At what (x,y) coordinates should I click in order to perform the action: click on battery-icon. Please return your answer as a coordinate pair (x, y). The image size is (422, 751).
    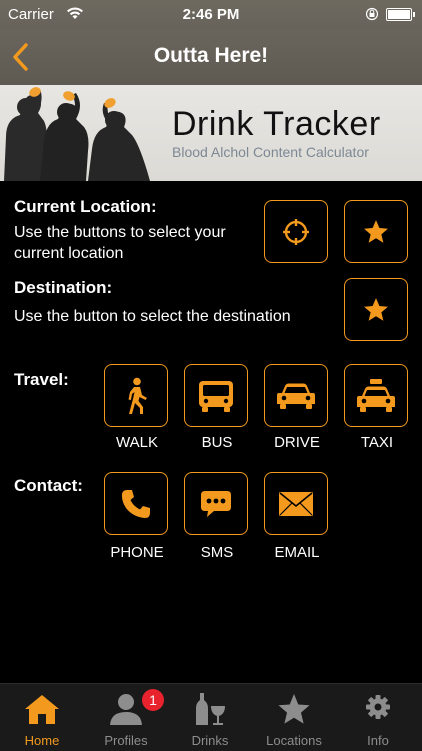
    Looking at the image, I should click on (400, 14).